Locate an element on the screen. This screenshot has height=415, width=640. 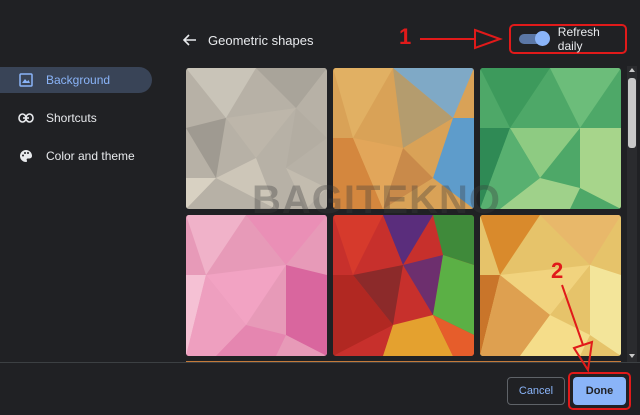
page-title: Geometric shapes is located at coordinates (261, 40).